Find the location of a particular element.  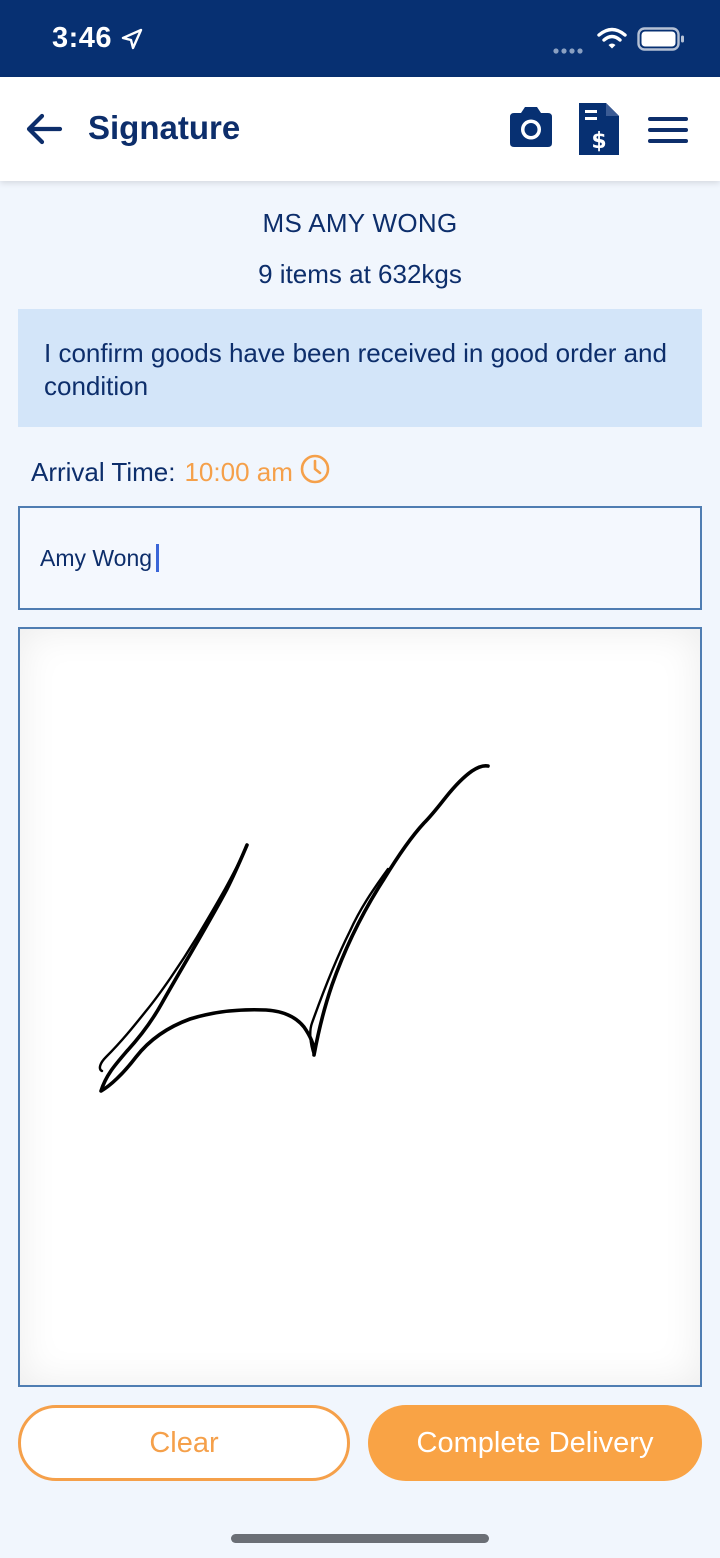

invoice-document-icon: $ is located at coordinates (599, 132).